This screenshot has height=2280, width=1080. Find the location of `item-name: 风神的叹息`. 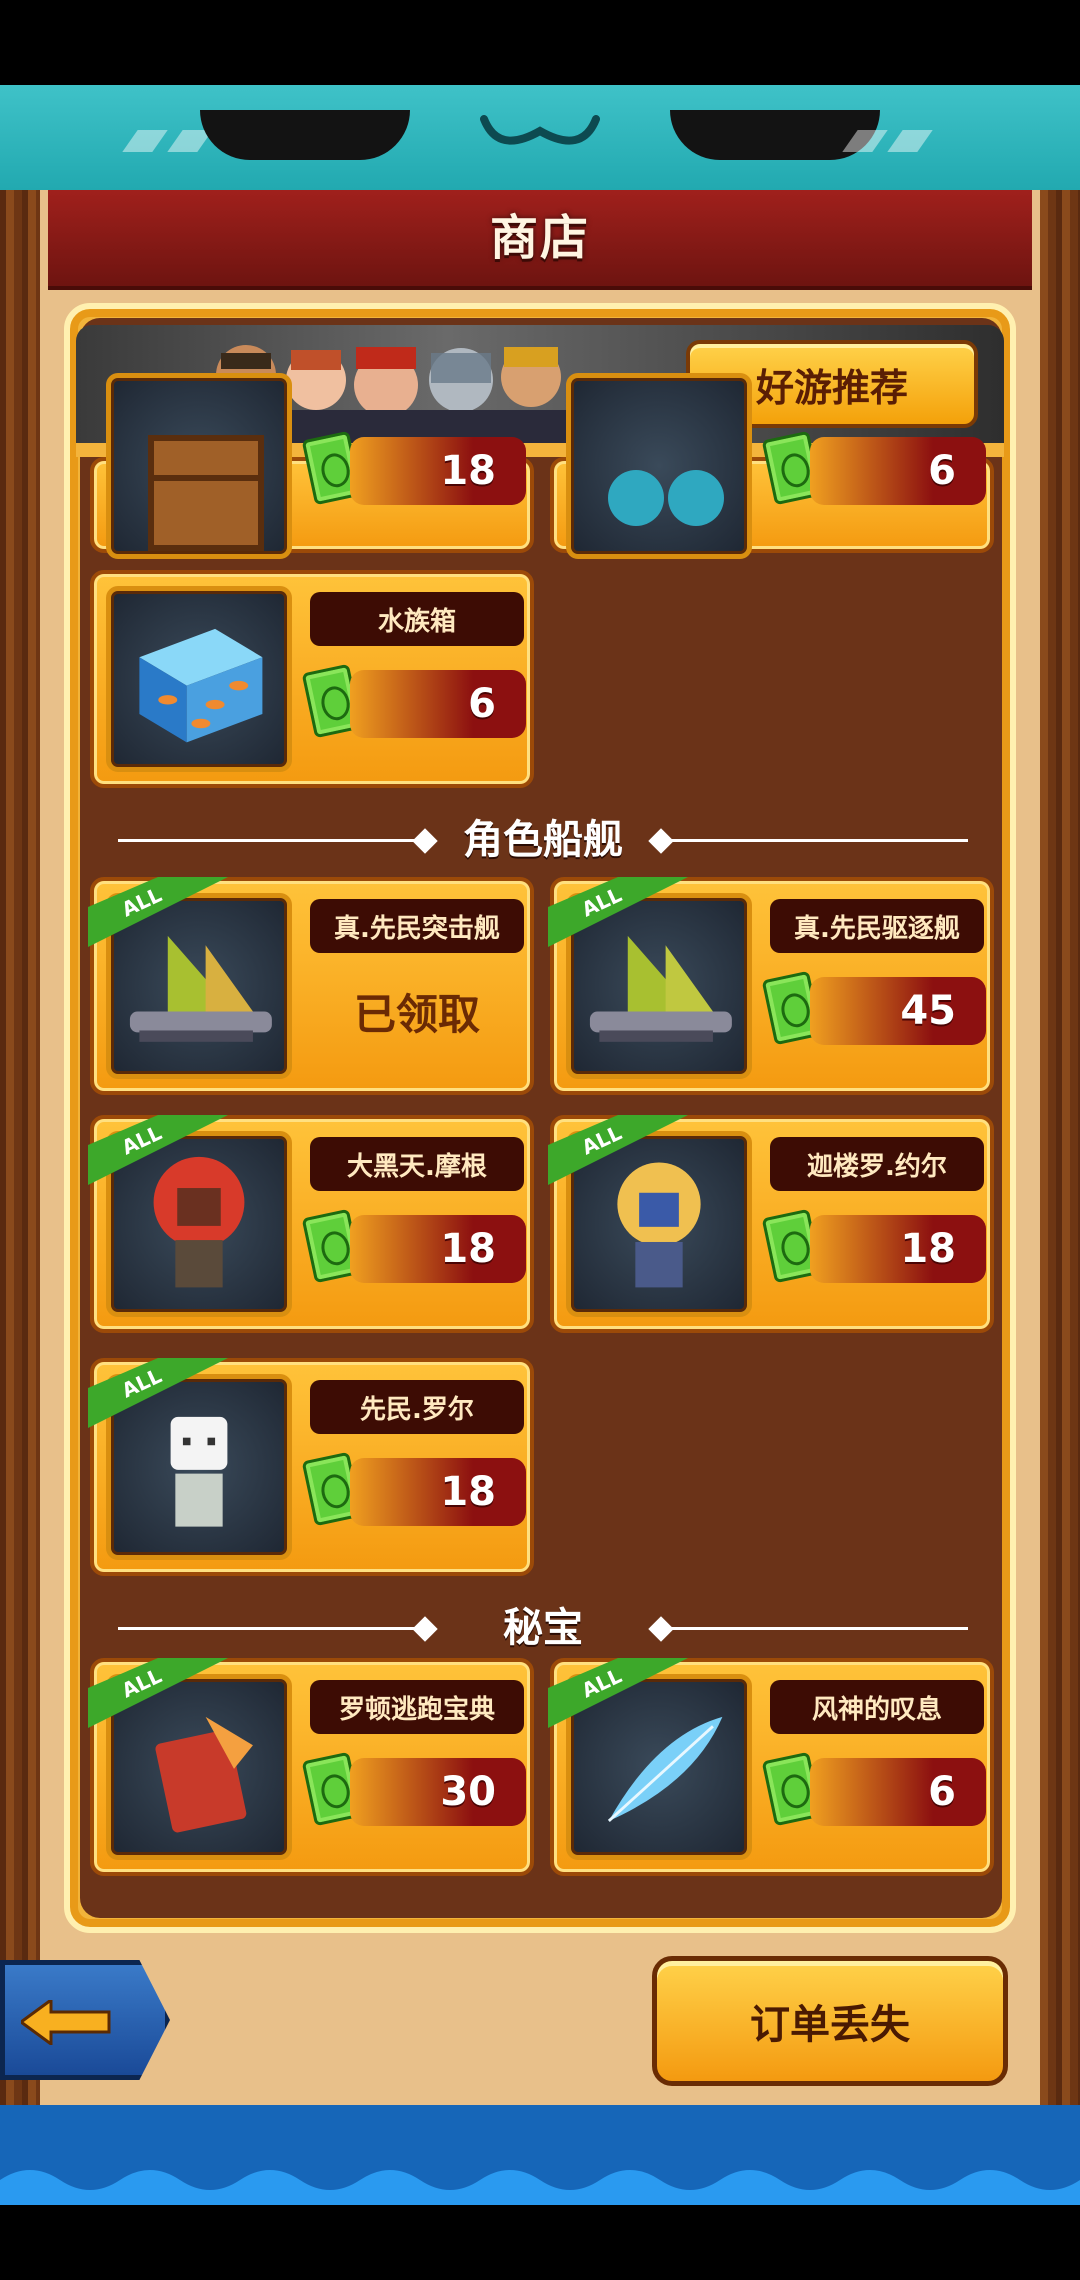

item-name: 风神的叹息 is located at coordinates (877, 1707).